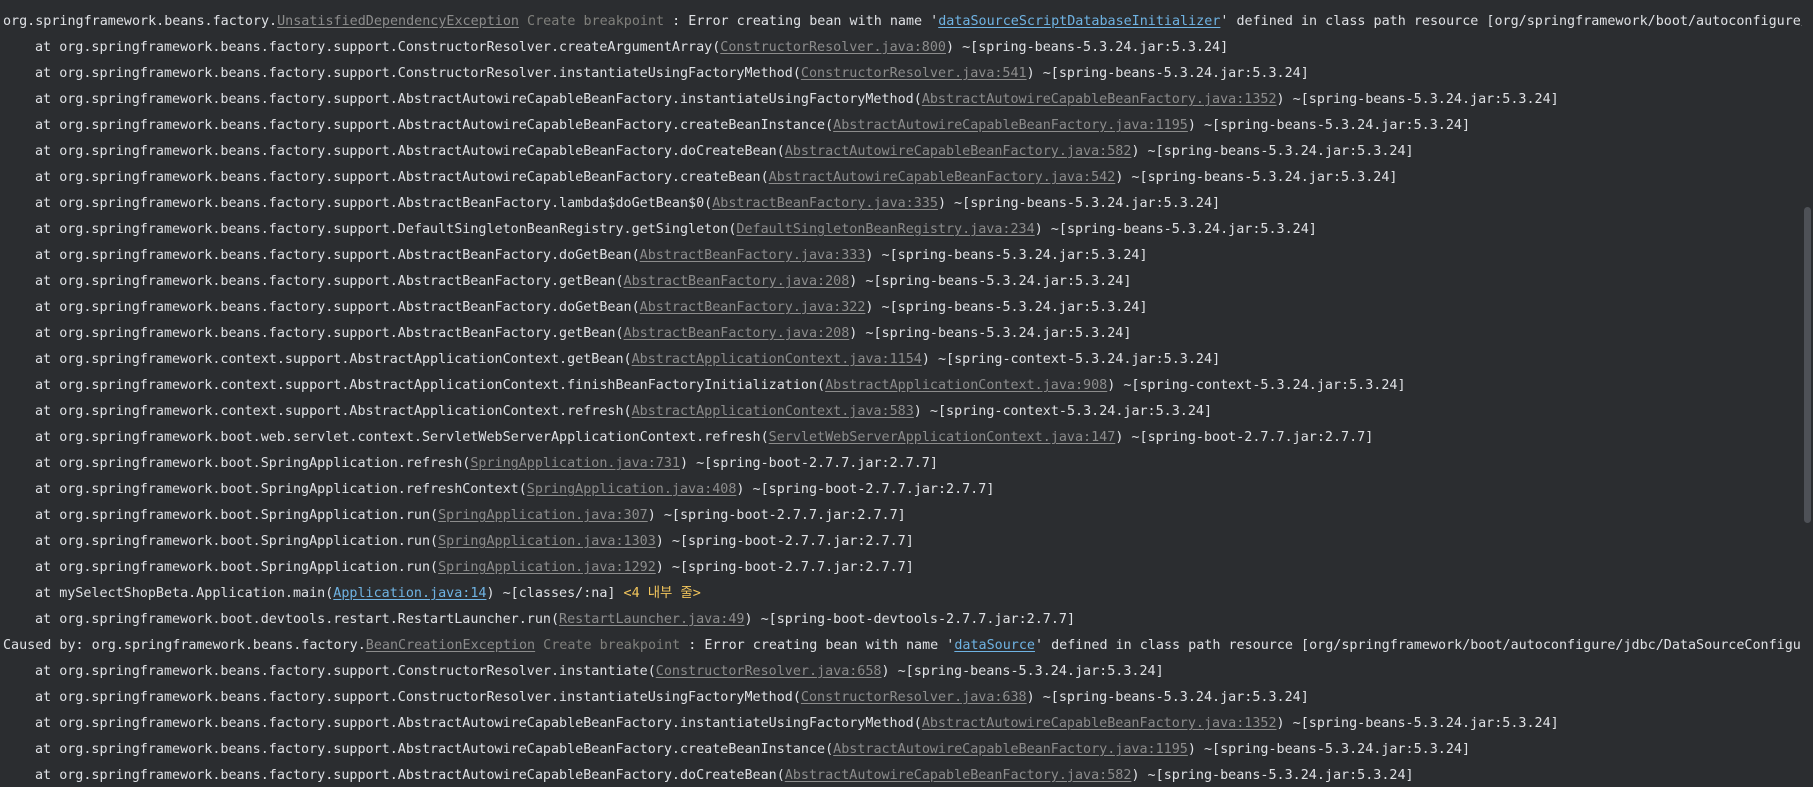 This screenshot has width=1813, height=787. I want to click on source-link: SpringApplication.java:1303, so click(547, 541).